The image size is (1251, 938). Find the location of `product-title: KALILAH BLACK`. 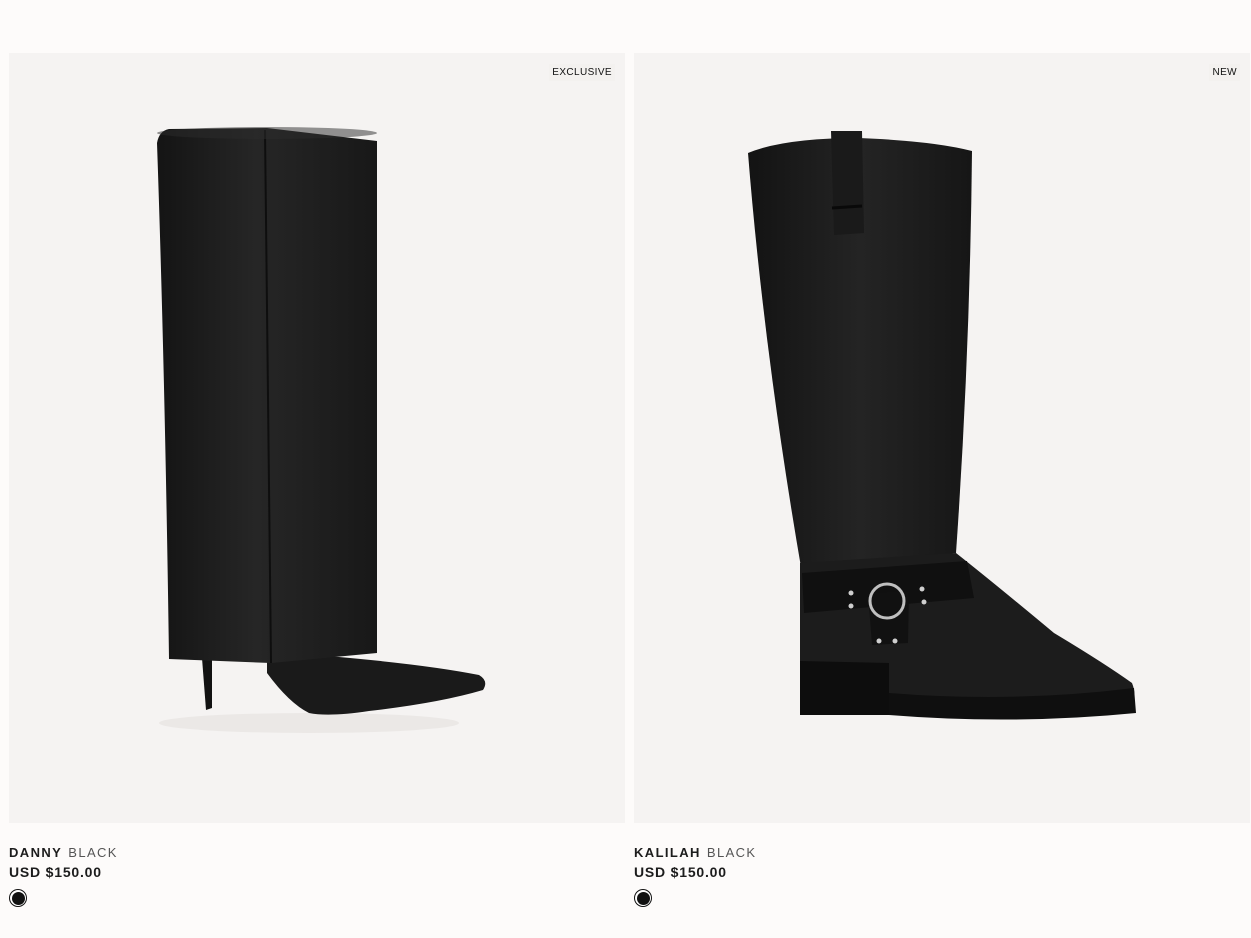

product-title: KALILAH BLACK is located at coordinates (695, 852).